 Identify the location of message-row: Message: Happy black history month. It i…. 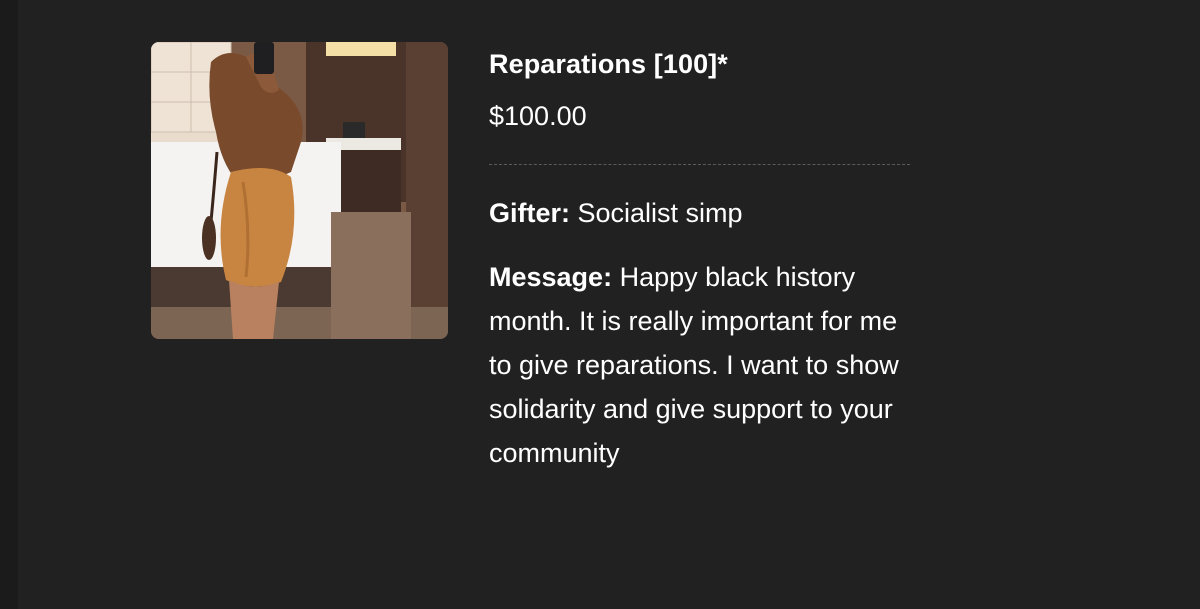
(701, 365).